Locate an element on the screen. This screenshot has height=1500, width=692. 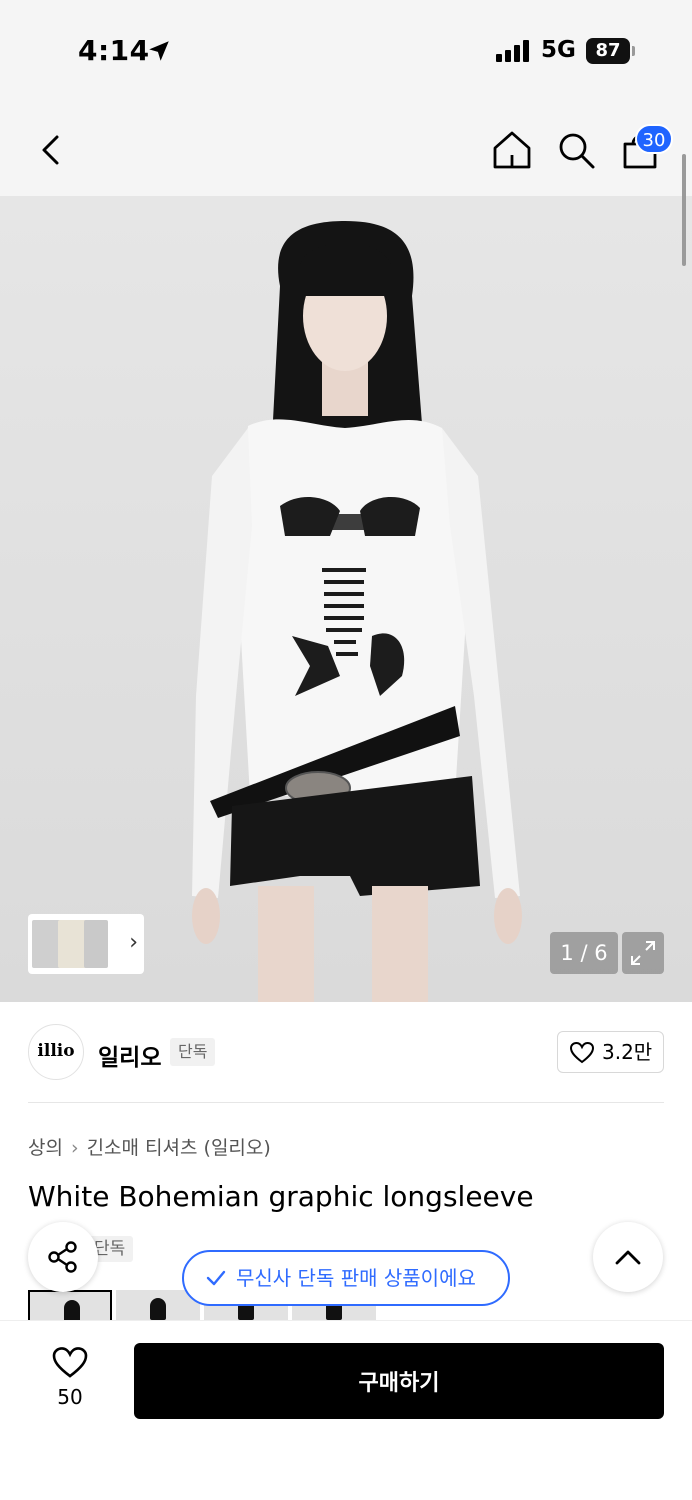
home-icon is located at coordinates (512, 150).